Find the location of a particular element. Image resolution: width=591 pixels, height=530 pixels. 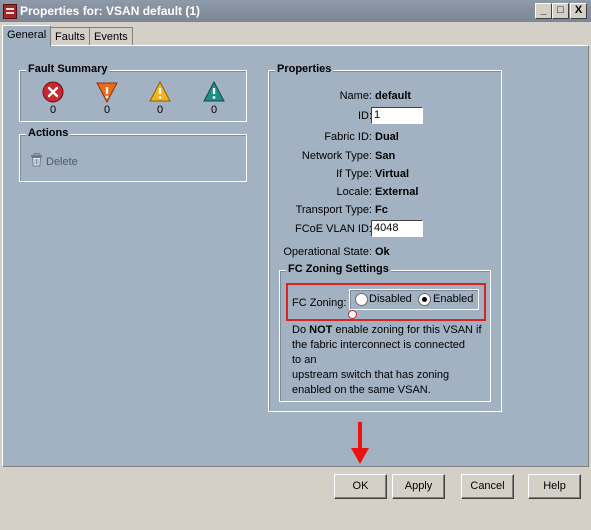

note-line-2: the fabric interconnect is connected is located at coordinates (379, 345).